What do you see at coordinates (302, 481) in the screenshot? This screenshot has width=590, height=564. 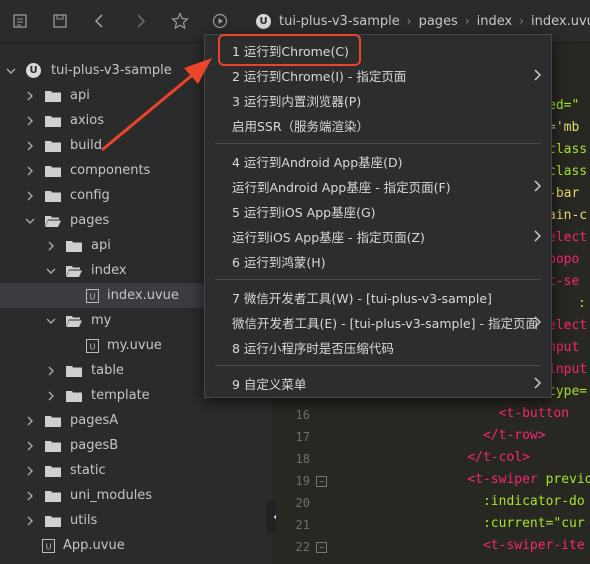 I see `line-number: 19` at bounding box center [302, 481].